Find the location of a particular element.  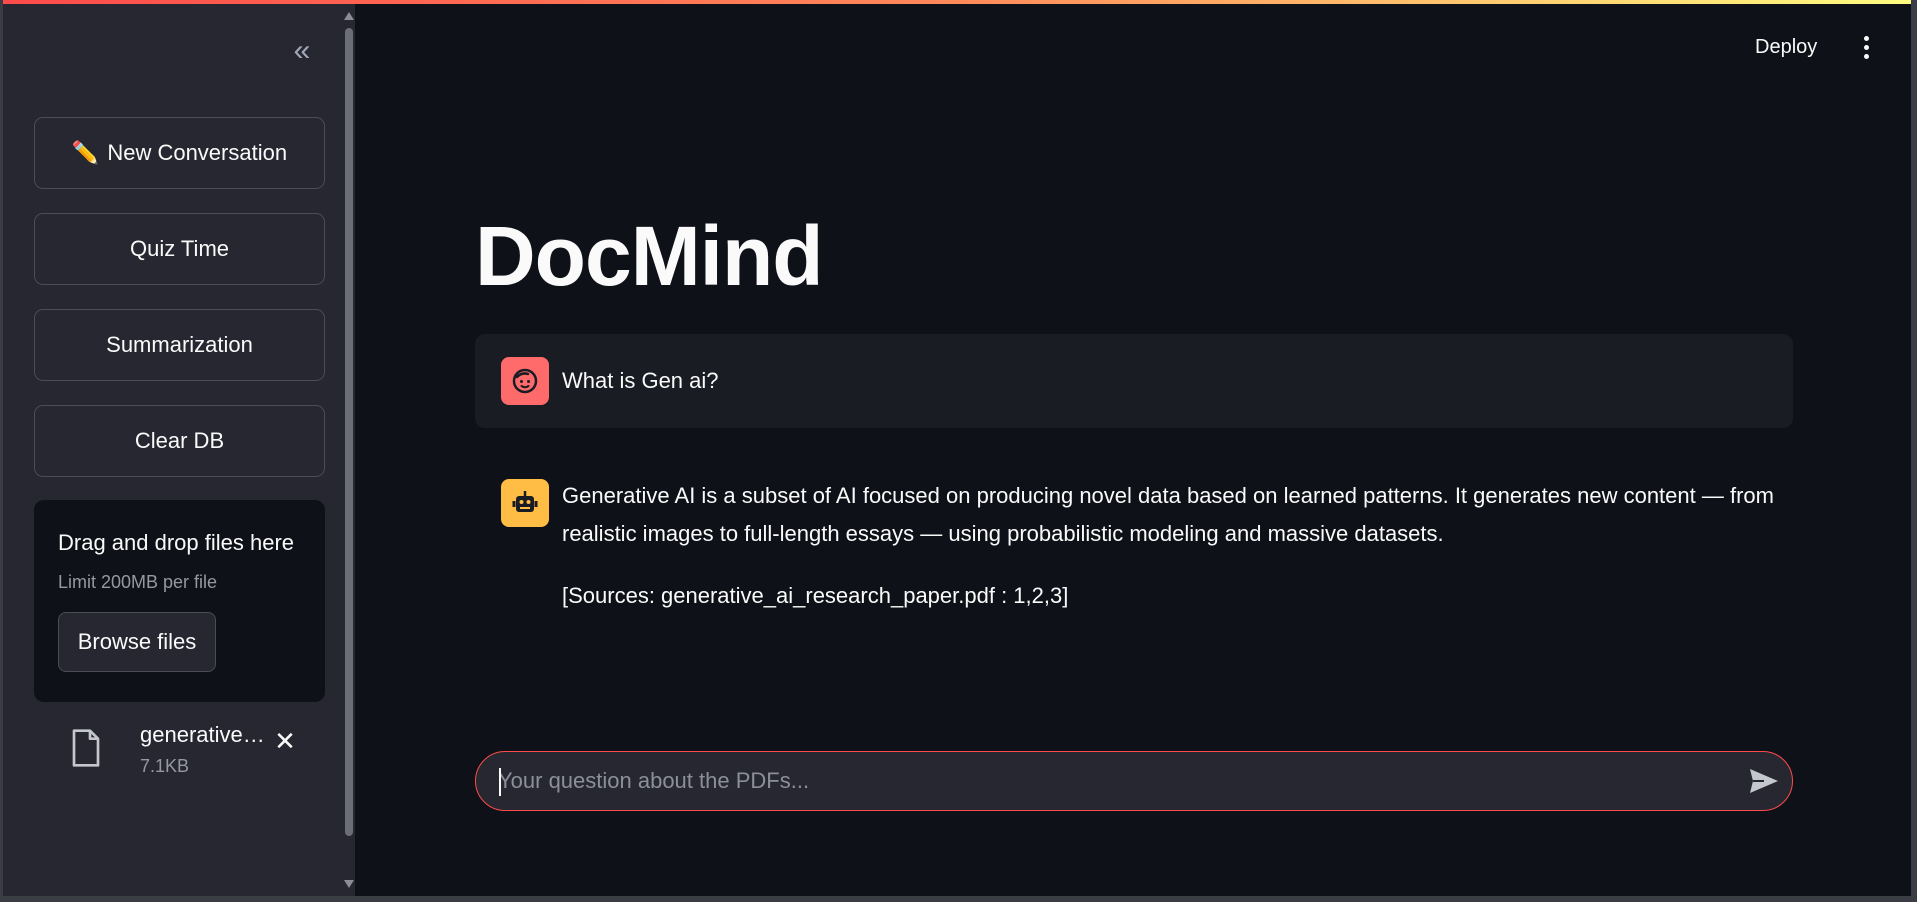

chat-input is located at coordinates (1108, 781).